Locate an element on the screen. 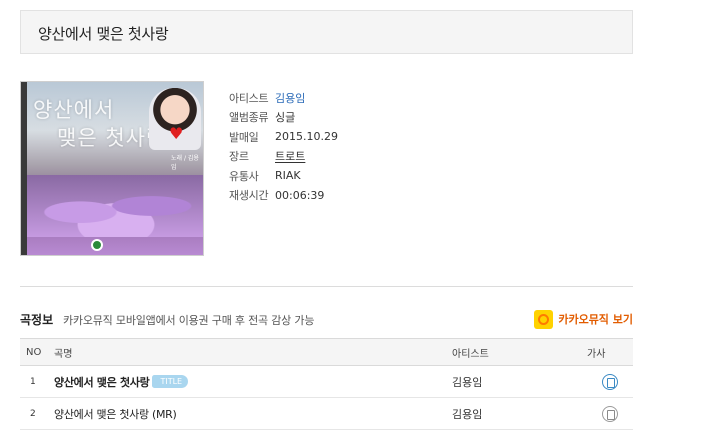 This screenshot has width=720, height=432. meta-label: 발매일 is located at coordinates (244, 137).